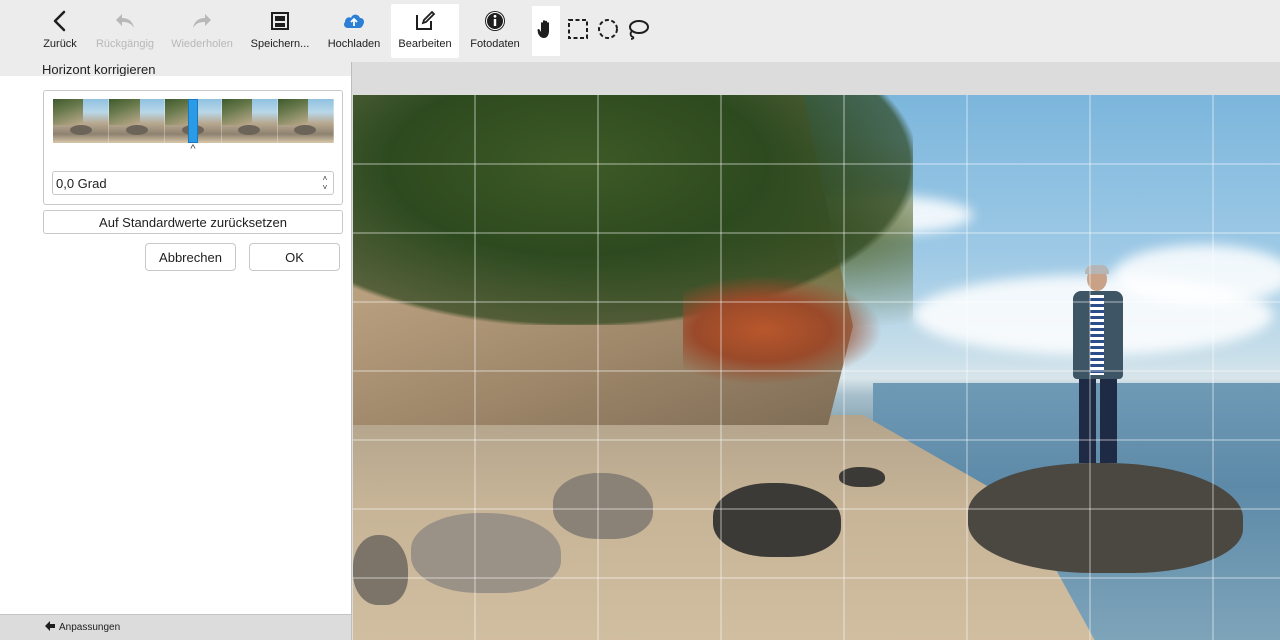 The image size is (1280, 640). I want to click on info-icon, so click(495, 21).